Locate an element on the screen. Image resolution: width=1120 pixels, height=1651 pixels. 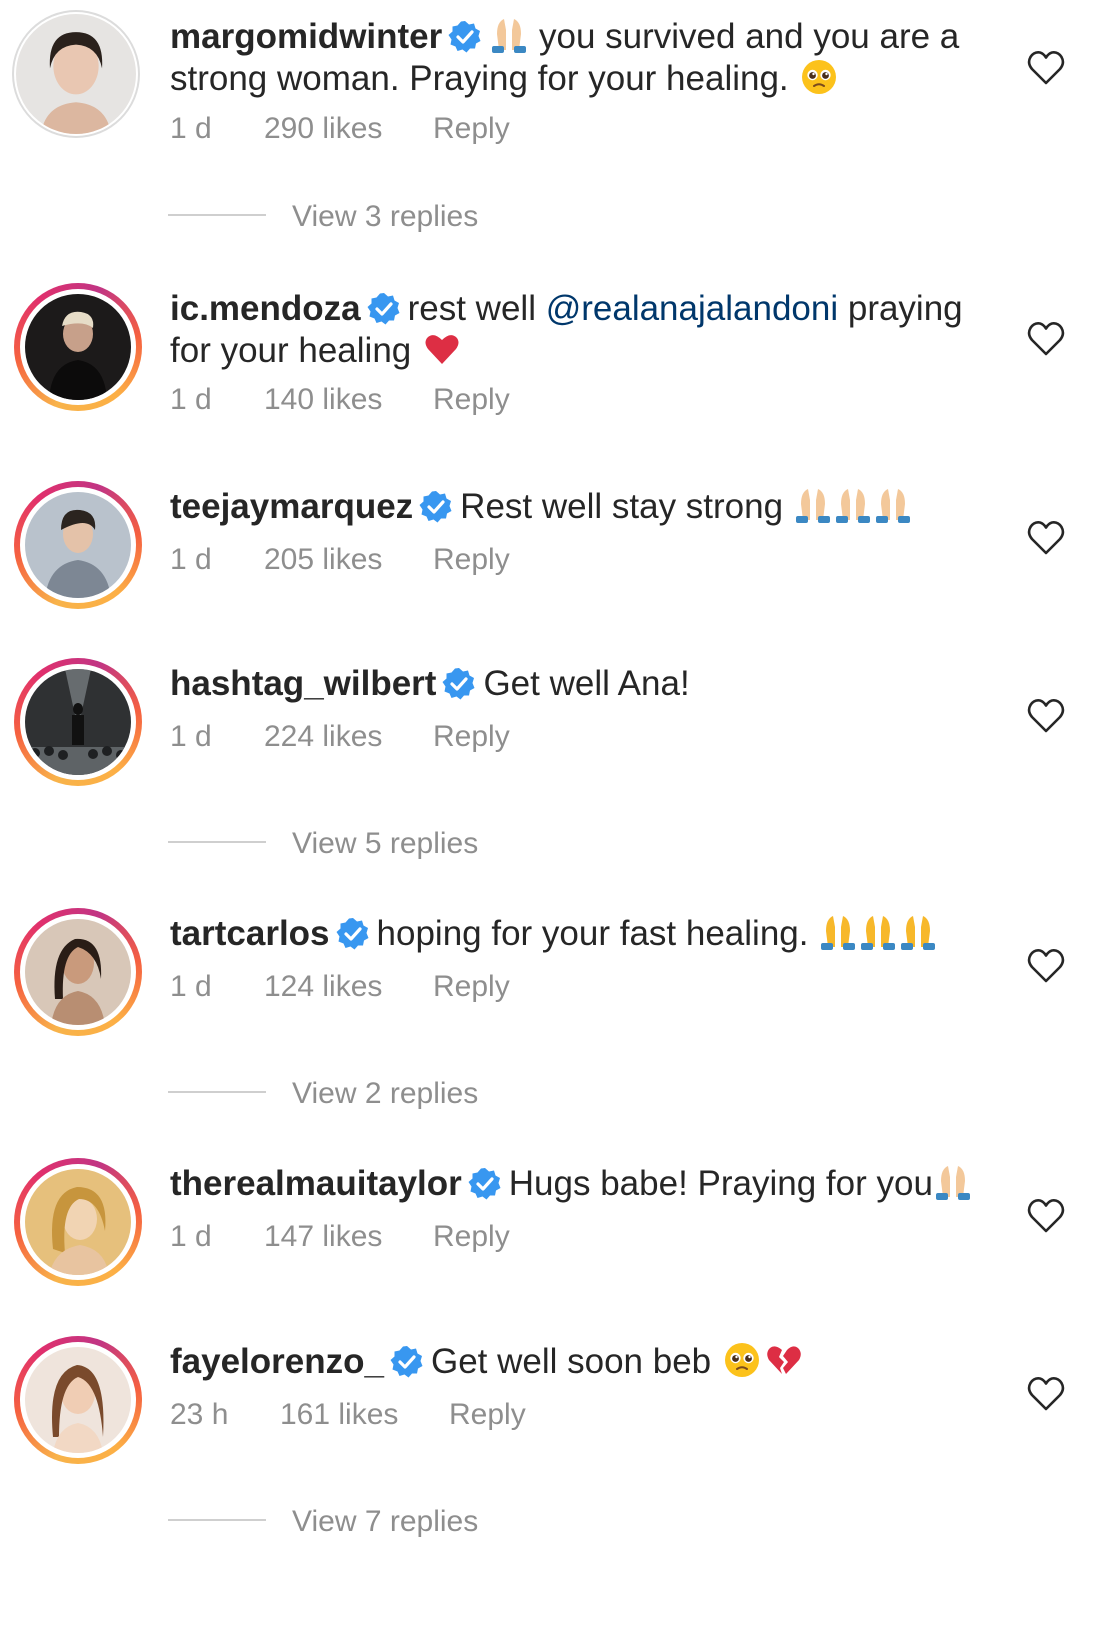
comment-body: Rest well stay strong is located at coordinates (622, 506).